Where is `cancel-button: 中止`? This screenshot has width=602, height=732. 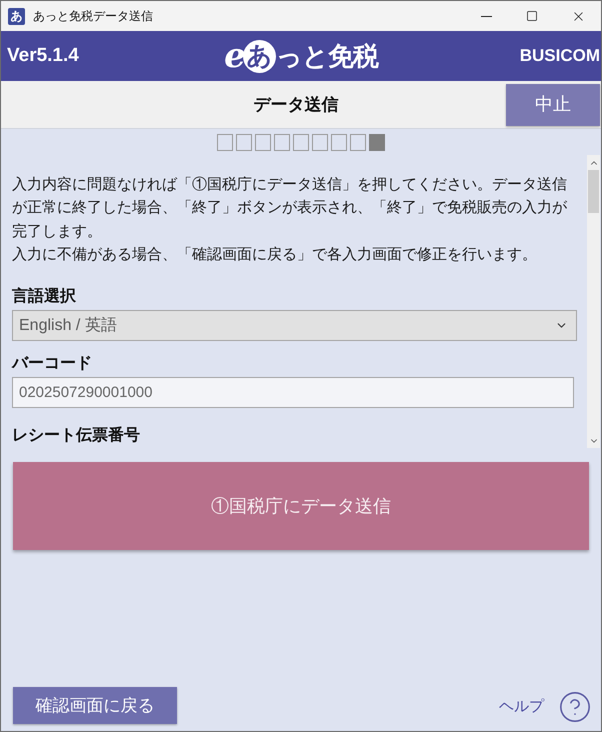 cancel-button: 中止 is located at coordinates (553, 105).